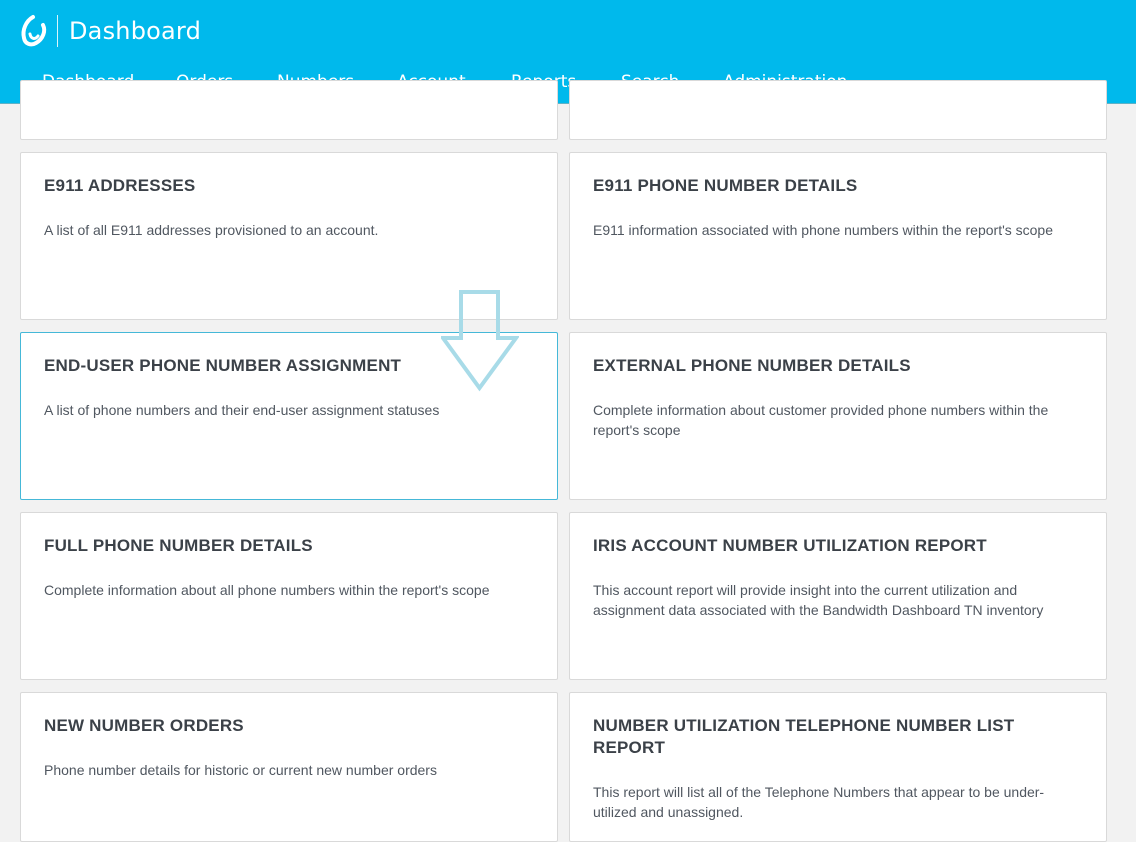 This screenshot has height=842, width=1136. I want to click on report-title: E911 PHONE NUMBER DETAILS, so click(725, 185).